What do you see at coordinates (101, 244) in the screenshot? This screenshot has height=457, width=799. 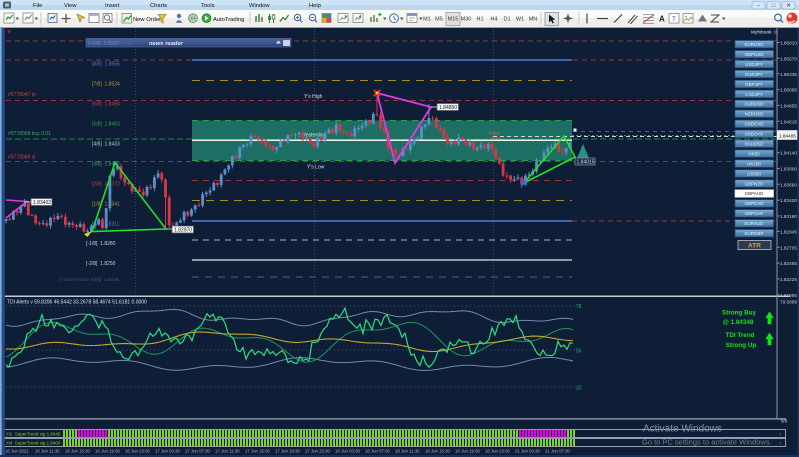 I see `svg-text: [-1/8] 1.8280` at bounding box center [101, 244].